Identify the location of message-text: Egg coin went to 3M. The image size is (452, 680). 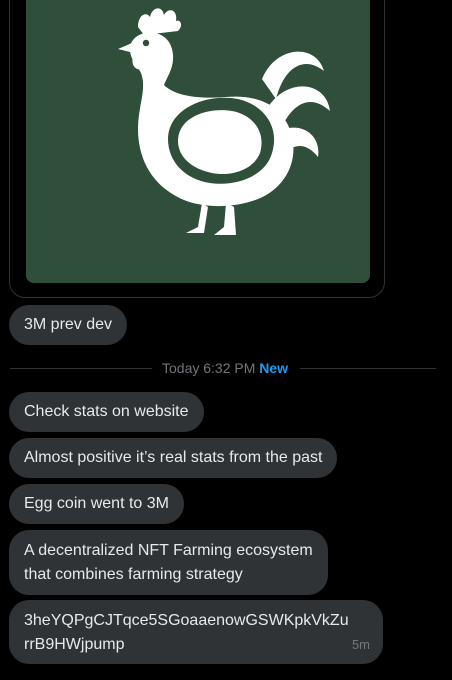
(96, 503).